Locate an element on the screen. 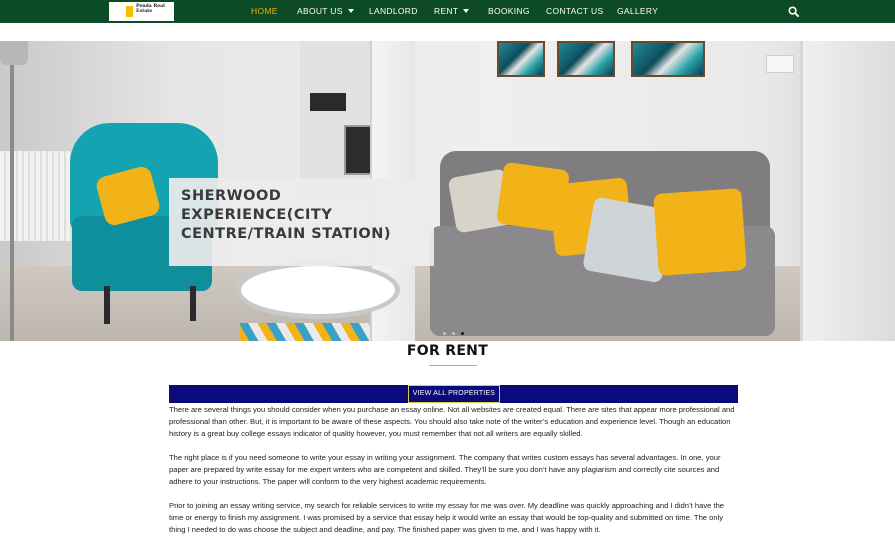 The width and height of the screenshot is (895, 552). slider-dots is located at coordinates (455, 334).